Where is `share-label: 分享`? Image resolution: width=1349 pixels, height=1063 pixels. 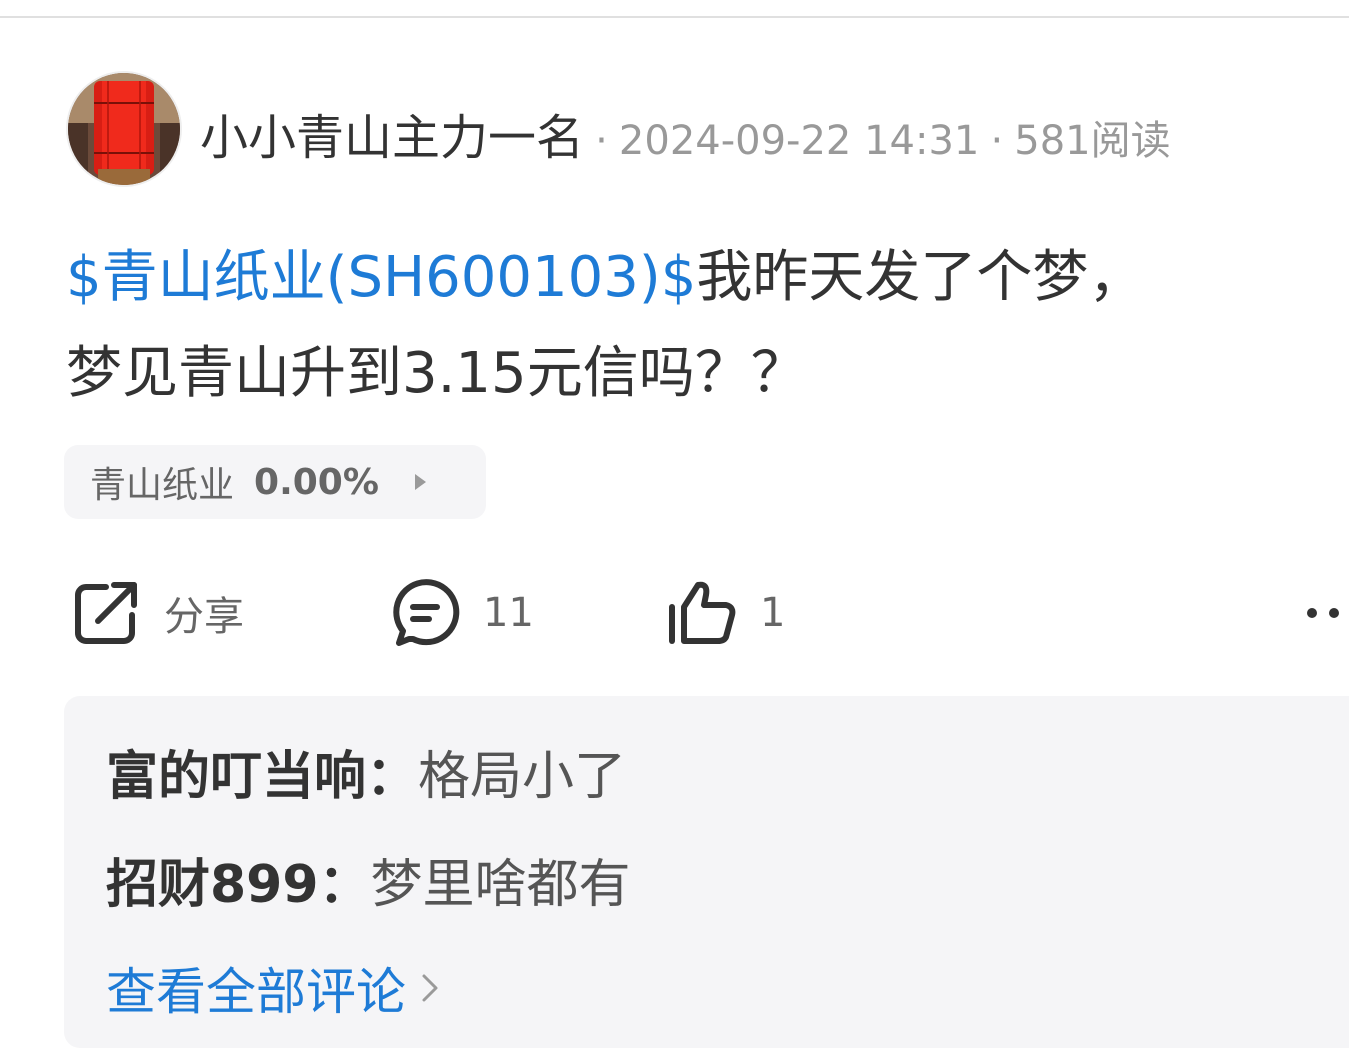 share-label: 分享 is located at coordinates (204, 617).